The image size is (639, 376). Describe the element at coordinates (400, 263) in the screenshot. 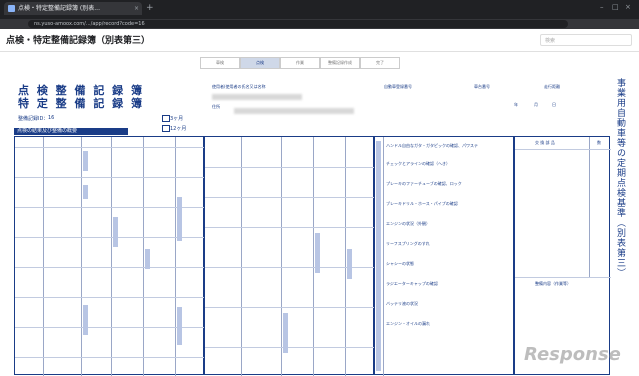

I see `checklist-item: シャシーの状態` at that location.